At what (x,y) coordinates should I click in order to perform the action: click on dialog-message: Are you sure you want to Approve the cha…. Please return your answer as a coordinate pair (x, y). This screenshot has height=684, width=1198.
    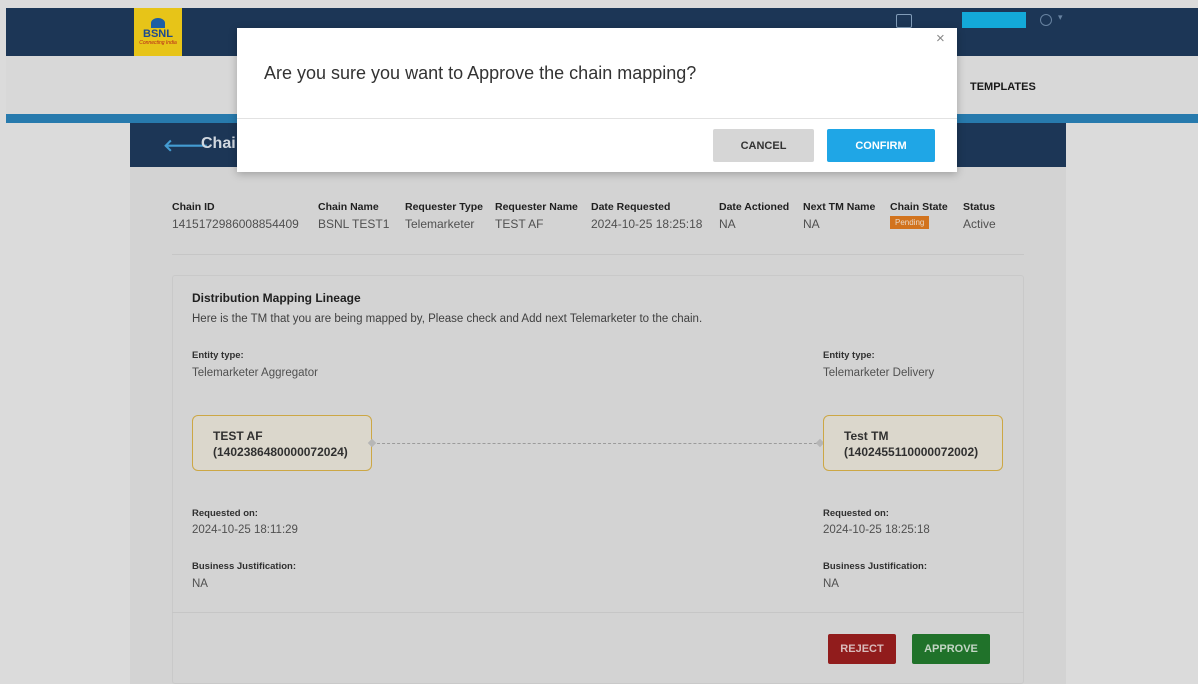
    Looking at the image, I should click on (480, 73).